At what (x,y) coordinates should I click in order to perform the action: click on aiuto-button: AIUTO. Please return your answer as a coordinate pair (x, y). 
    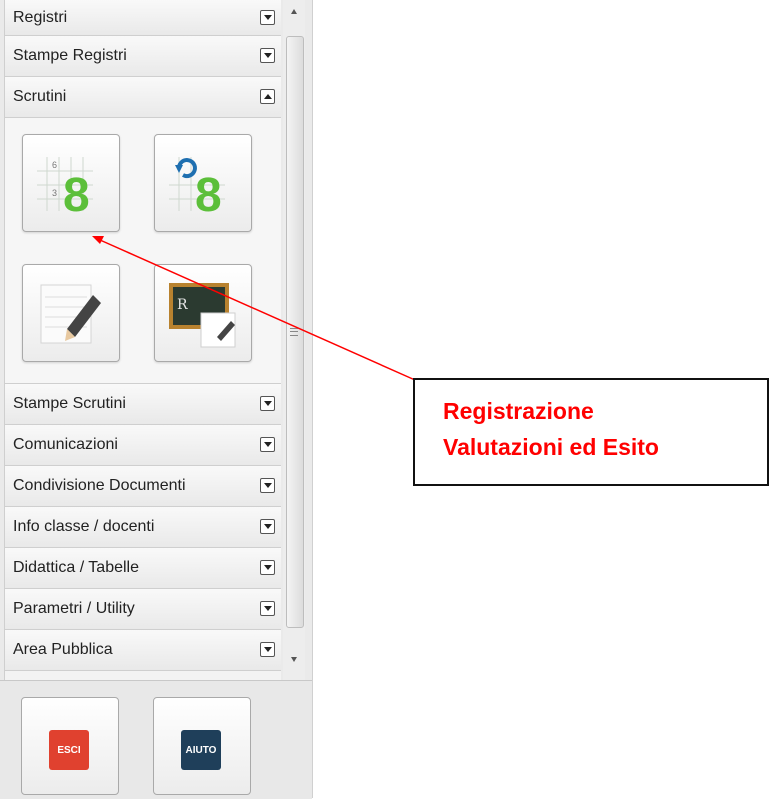
    Looking at the image, I should click on (202, 746).